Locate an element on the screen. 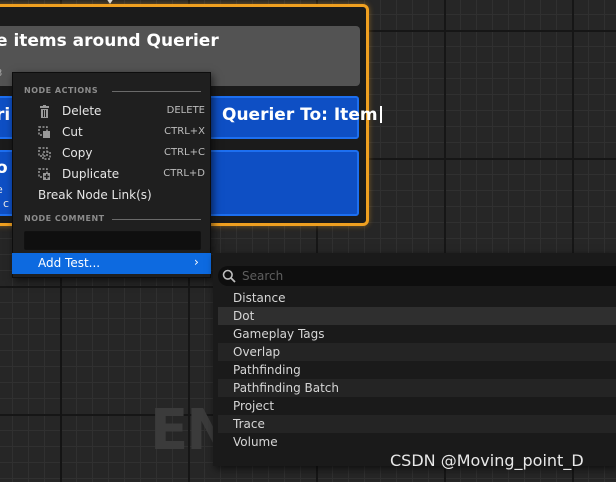 The height and width of the screenshot is (482, 616). menu-item-label: Delete is located at coordinates (82, 111).